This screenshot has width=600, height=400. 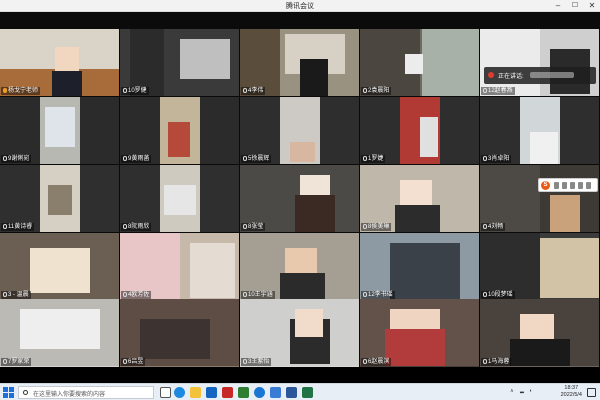 I want to click on network-icon: ▂, so click(x=522, y=391).